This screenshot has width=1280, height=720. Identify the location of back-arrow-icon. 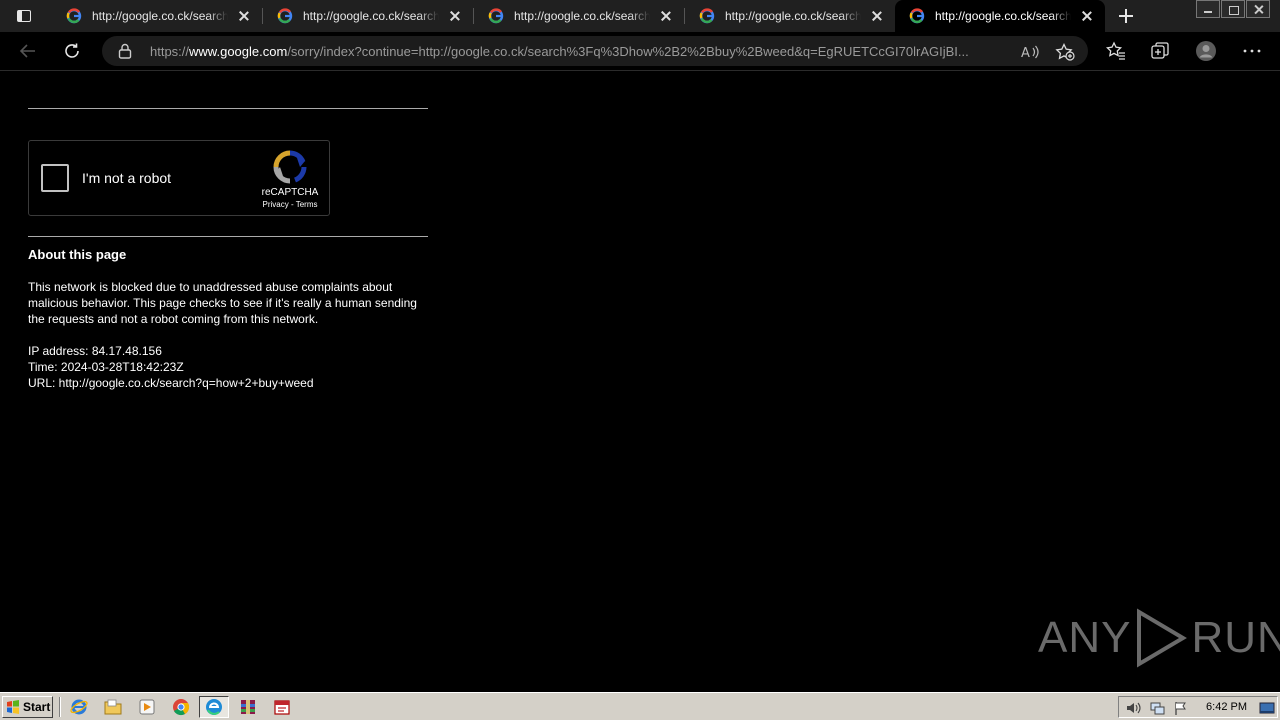
(27, 51).